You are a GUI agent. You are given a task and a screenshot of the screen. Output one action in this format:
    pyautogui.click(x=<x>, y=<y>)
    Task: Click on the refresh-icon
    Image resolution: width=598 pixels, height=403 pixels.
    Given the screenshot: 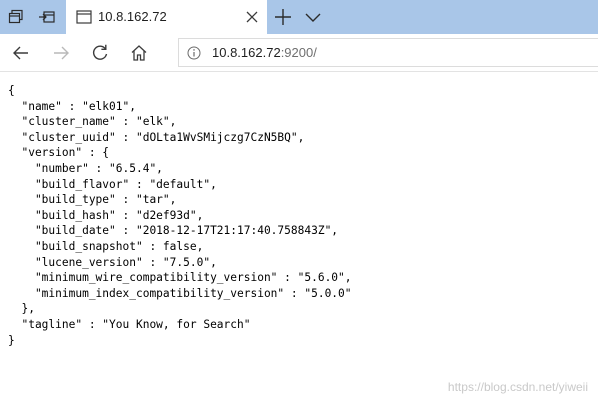 What is the action you would take?
    pyautogui.click(x=100, y=53)
    